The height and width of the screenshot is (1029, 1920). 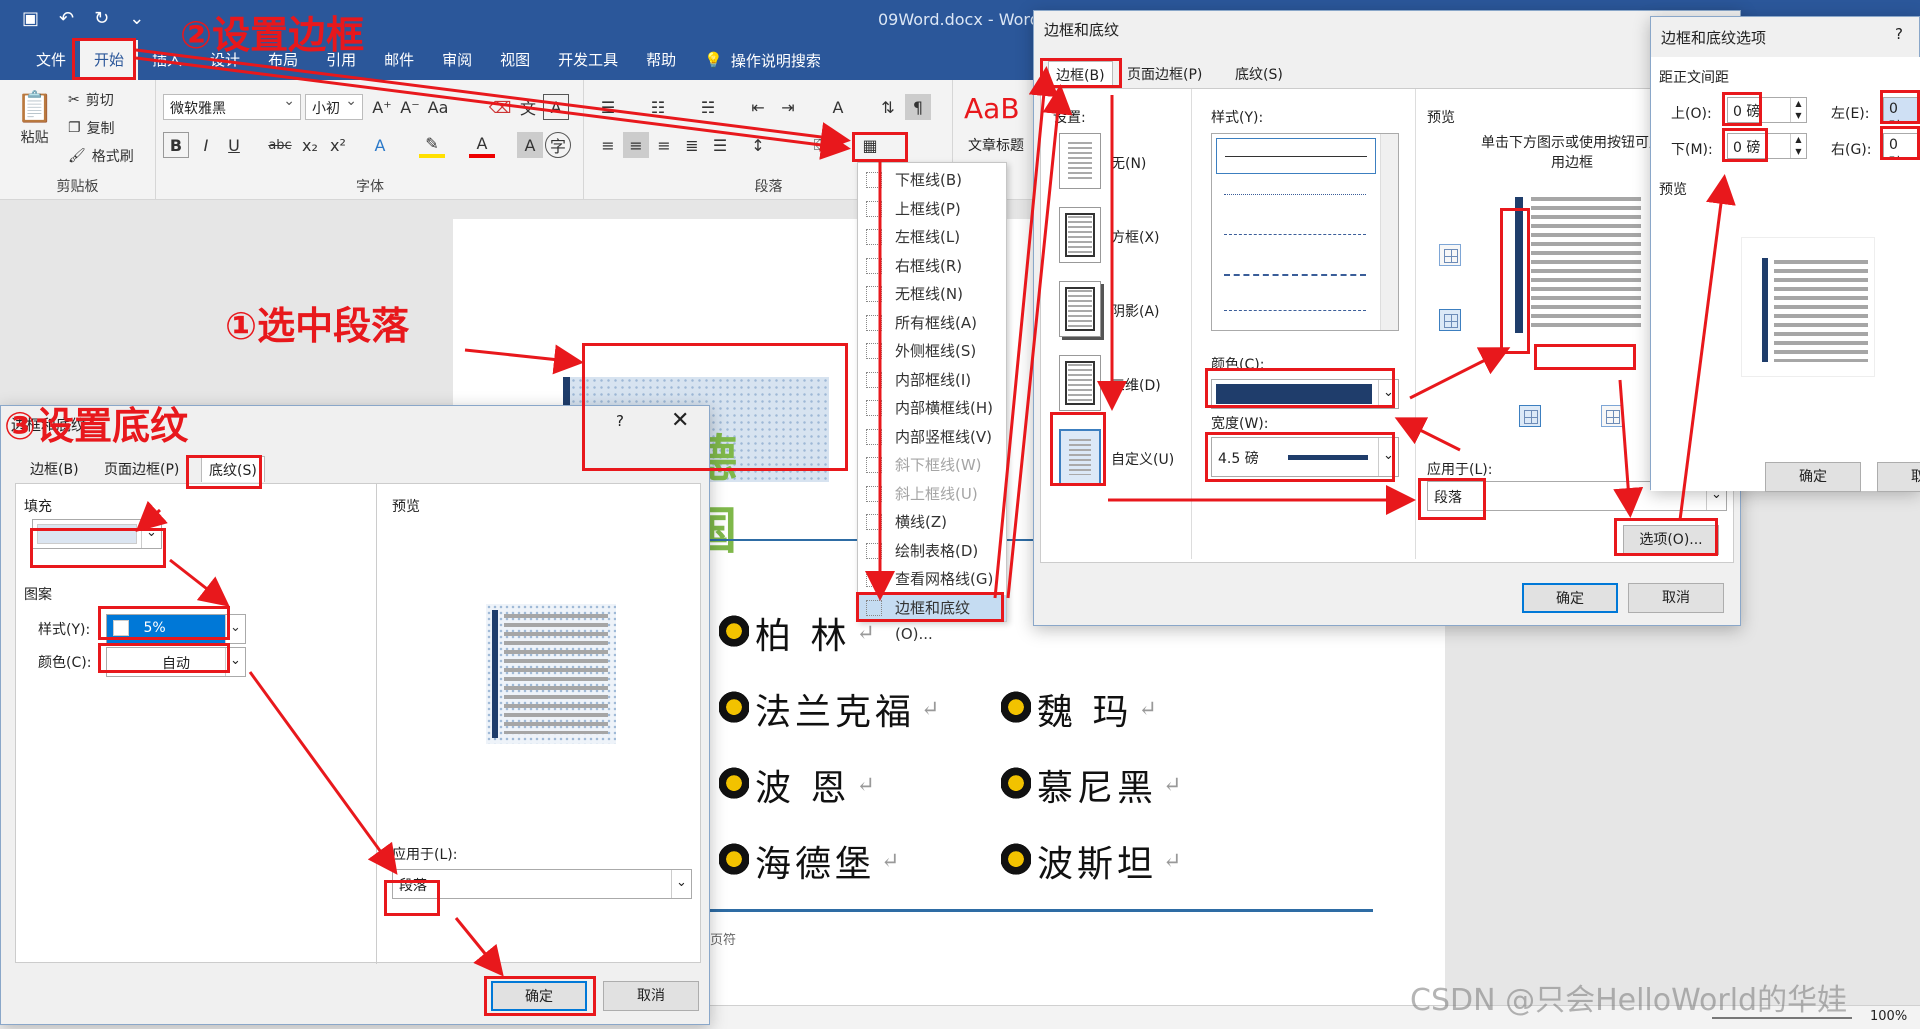 What do you see at coordinates (438, 107) in the screenshot?
I see `change-case-icon: Aa` at bounding box center [438, 107].